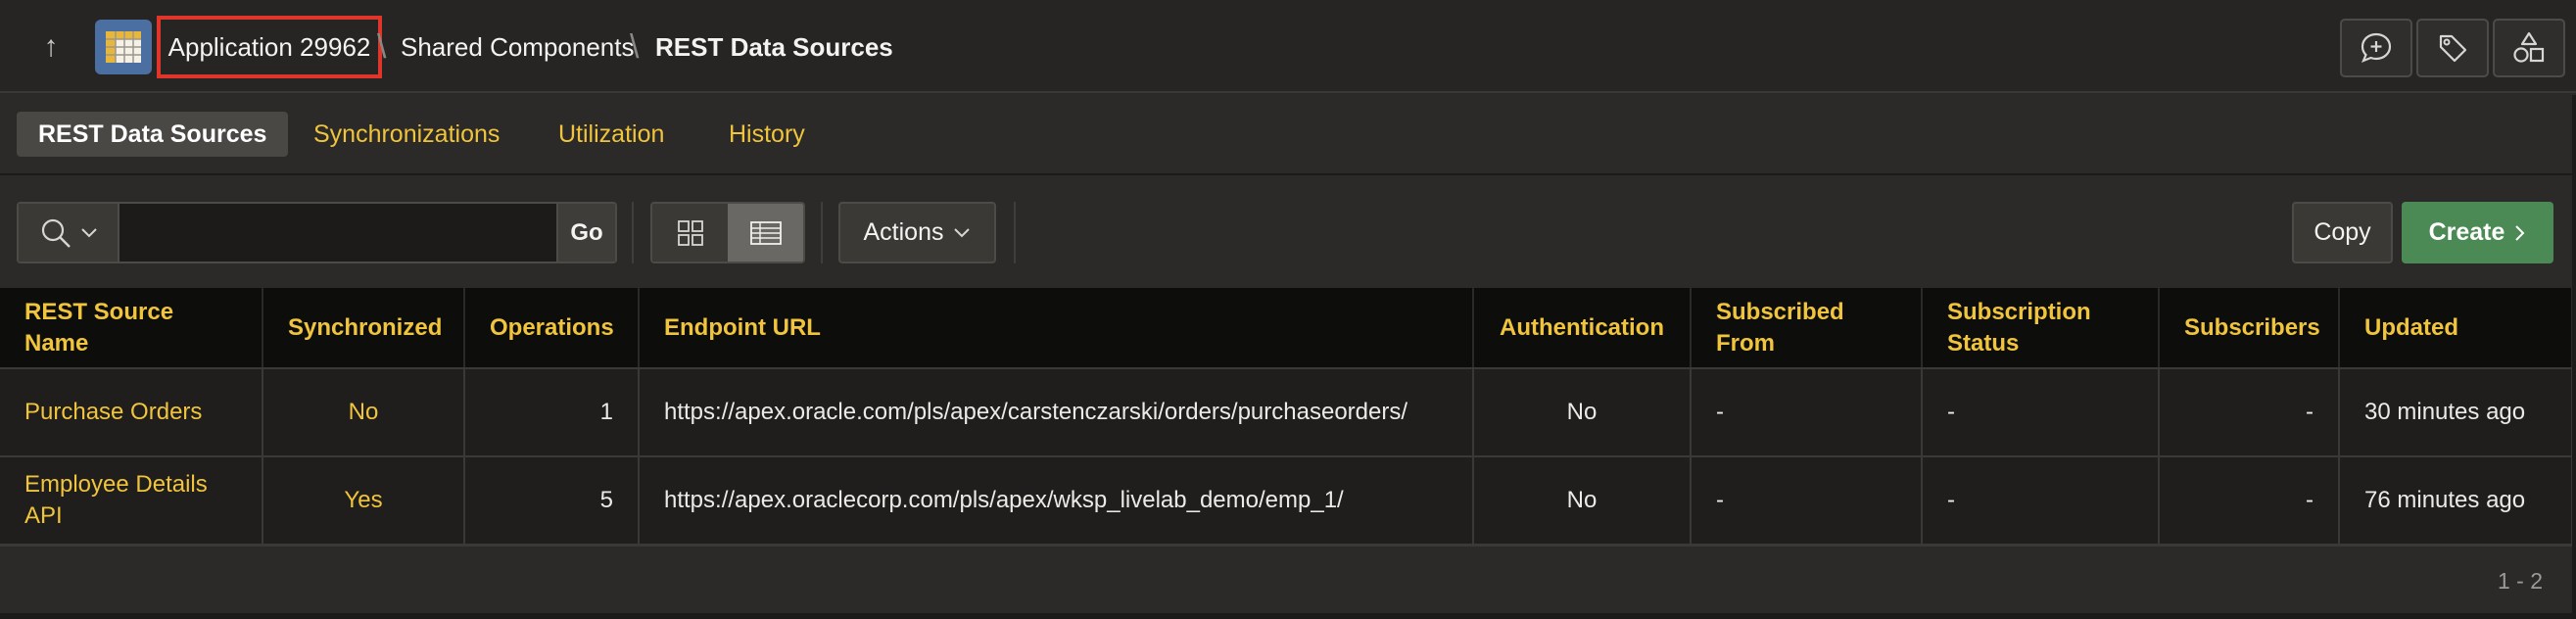  I want to click on updated-cell: 76 minutes ago, so click(2456, 501).